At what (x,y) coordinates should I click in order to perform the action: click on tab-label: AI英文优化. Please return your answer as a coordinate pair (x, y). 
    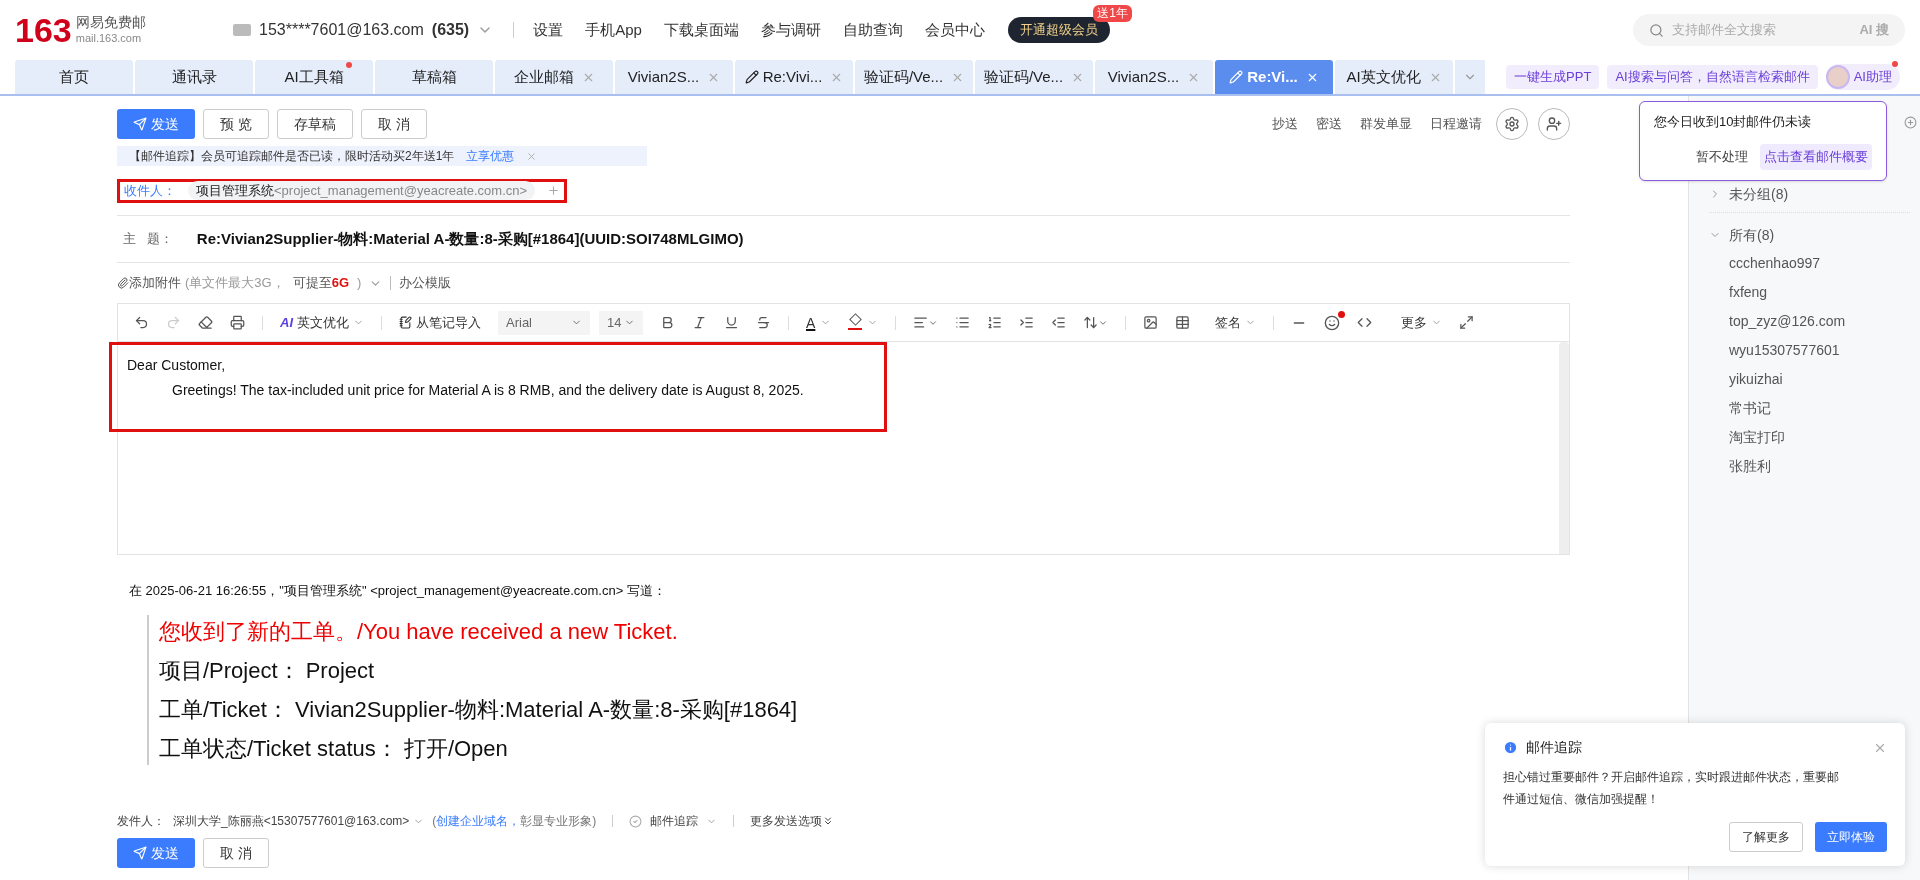
    Looking at the image, I should click on (1383, 76).